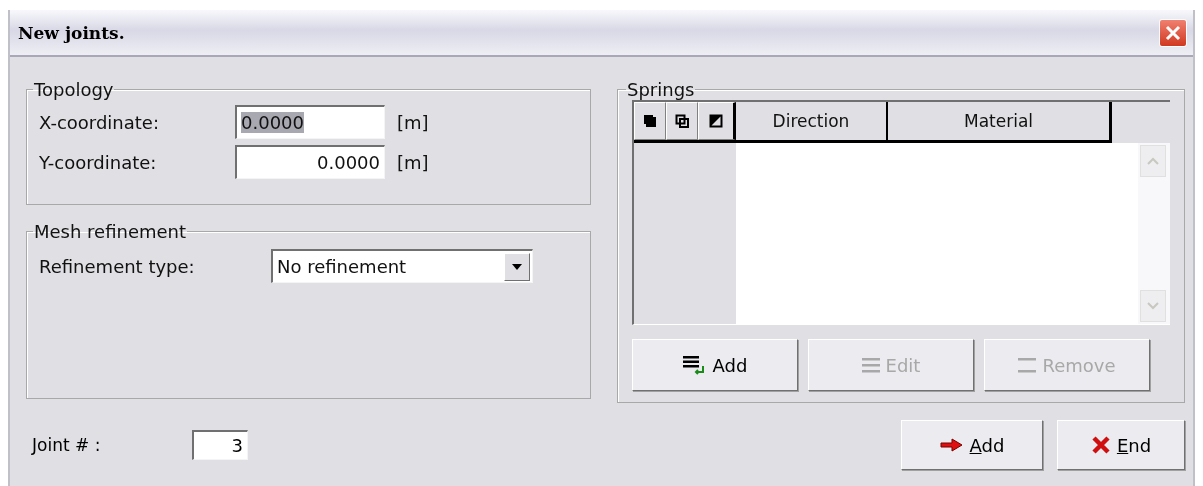  I want to click on list-remove-icon, so click(1027, 365).